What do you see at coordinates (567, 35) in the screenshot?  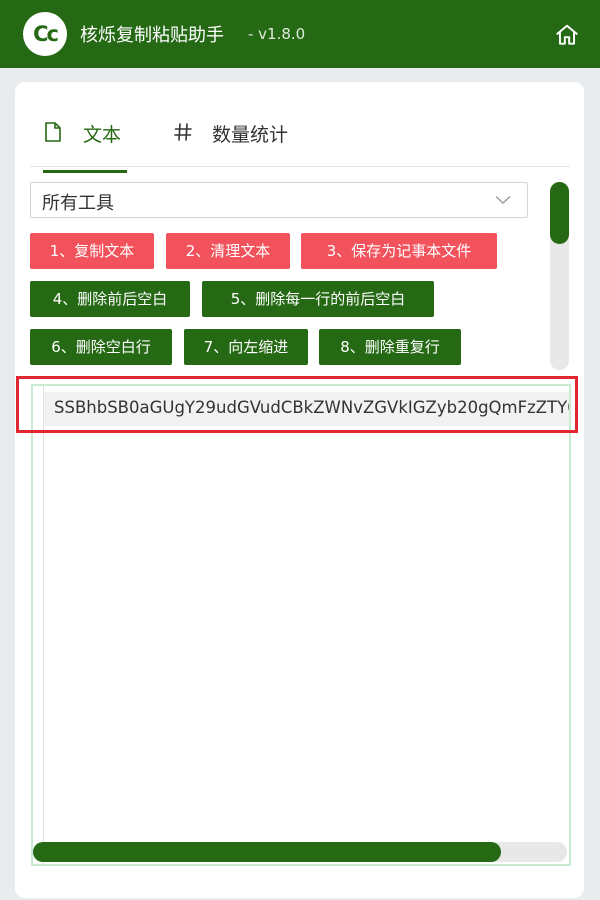 I see `home-icon` at bounding box center [567, 35].